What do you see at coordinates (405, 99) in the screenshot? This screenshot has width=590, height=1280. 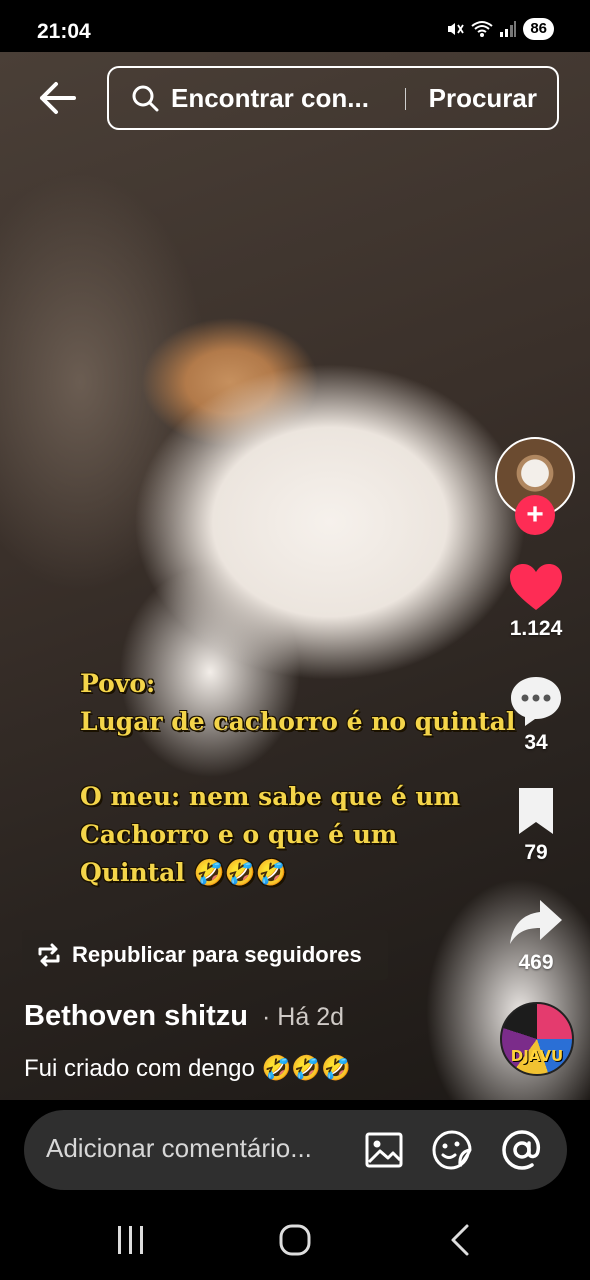 I see `search-divider` at bounding box center [405, 99].